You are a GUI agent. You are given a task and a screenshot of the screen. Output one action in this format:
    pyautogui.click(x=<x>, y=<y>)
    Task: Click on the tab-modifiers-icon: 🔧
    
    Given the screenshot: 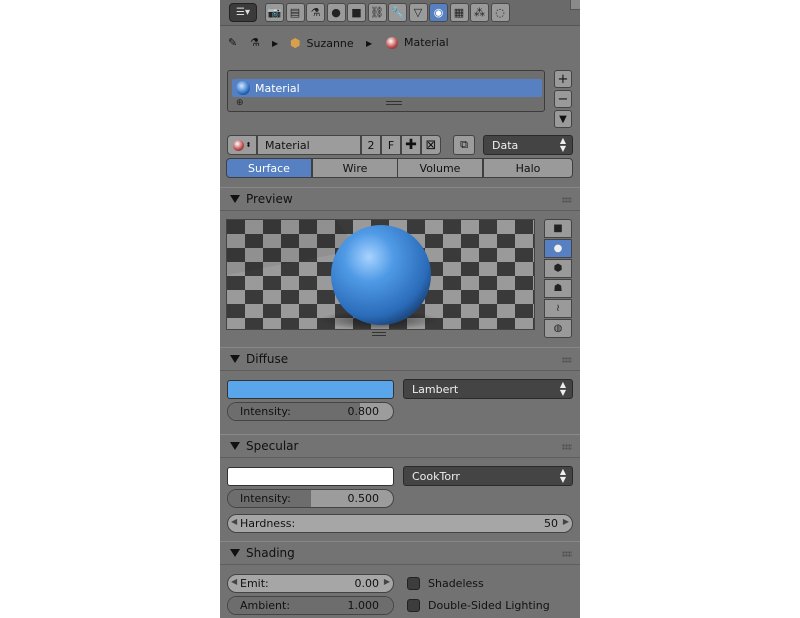 What is the action you would take?
    pyautogui.click(x=397, y=12)
    